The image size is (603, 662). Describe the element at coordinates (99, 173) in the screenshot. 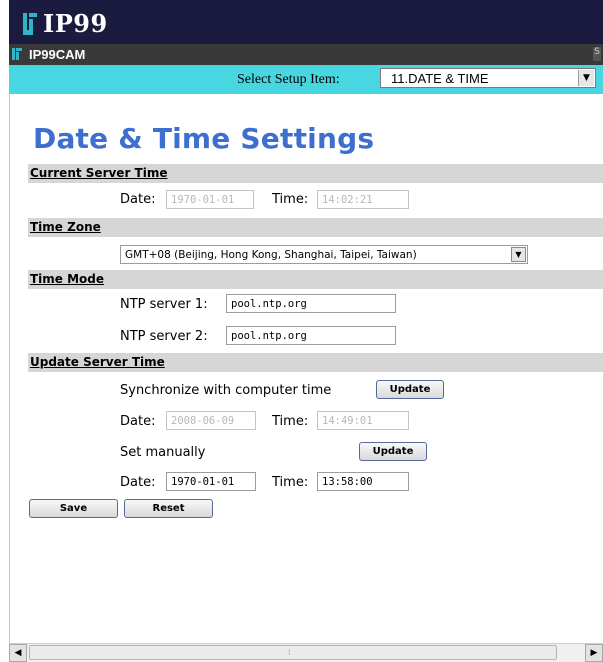

I see `section-heading: Current Server Time` at that location.